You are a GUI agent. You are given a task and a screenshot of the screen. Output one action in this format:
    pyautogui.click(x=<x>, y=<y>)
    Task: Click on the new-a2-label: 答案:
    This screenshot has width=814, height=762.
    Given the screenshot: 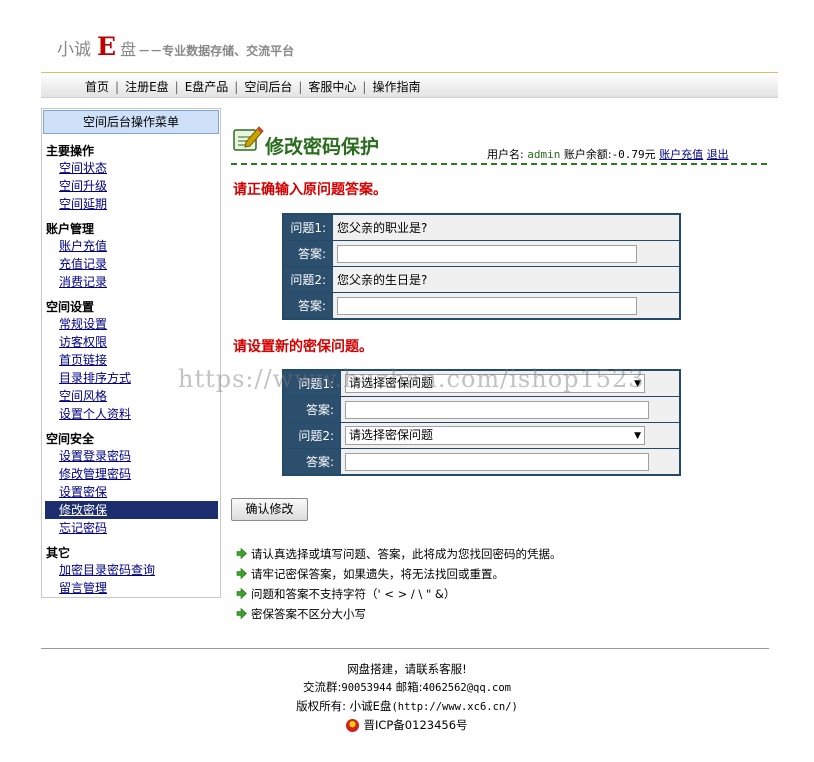 What is the action you would take?
    pyautogui.click(x=311, y=462)
    